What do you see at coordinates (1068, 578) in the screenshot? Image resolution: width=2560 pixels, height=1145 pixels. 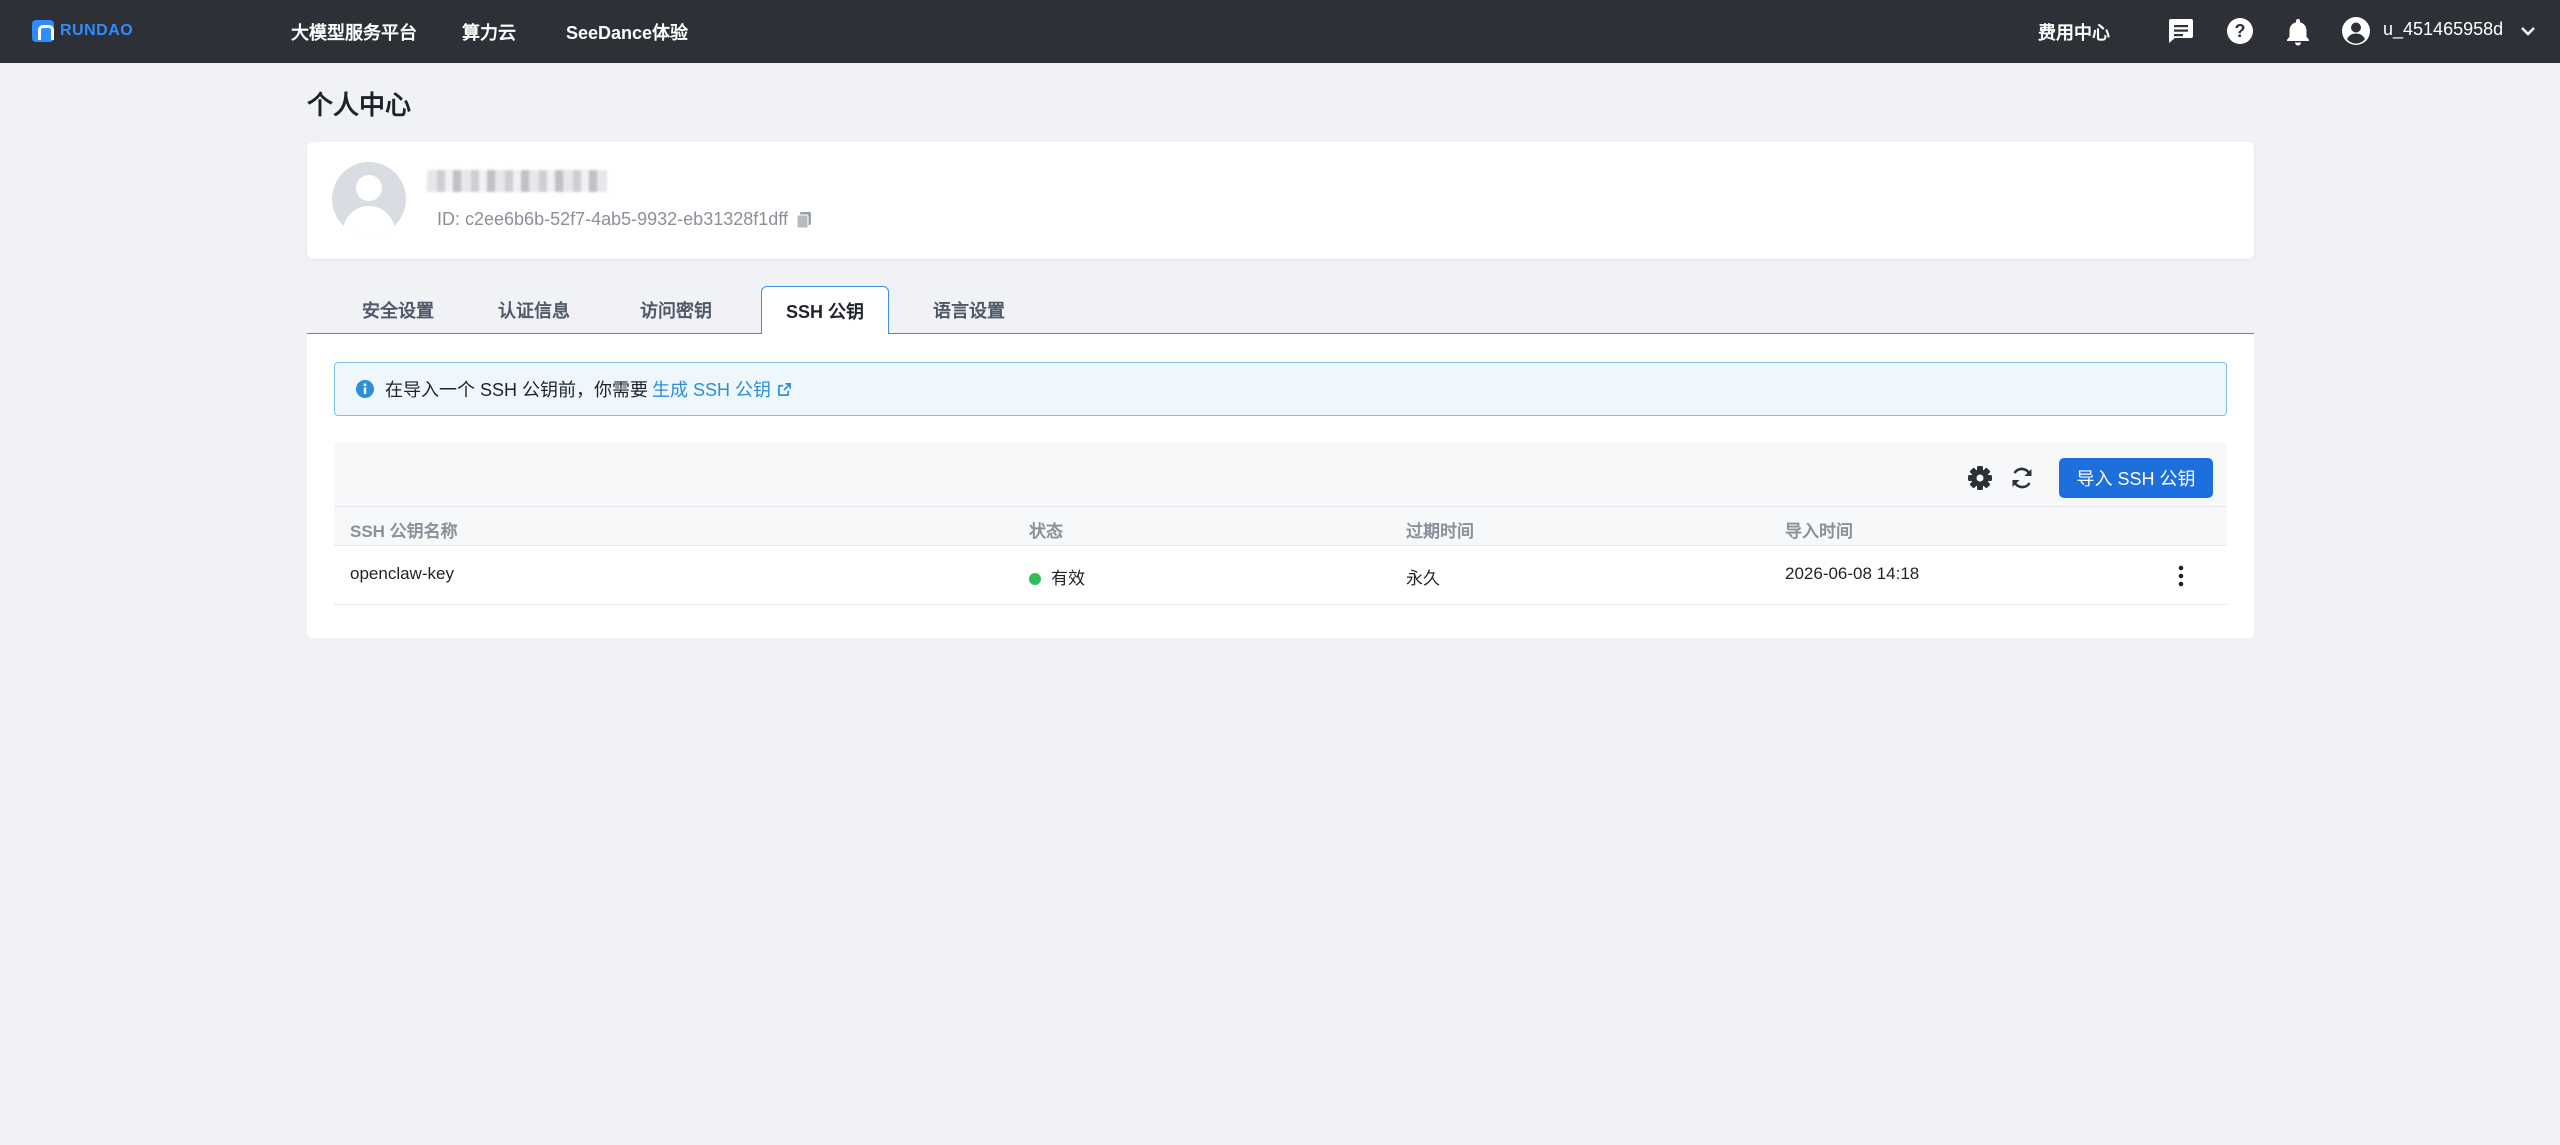 I see `status-text: 有效` at bounding box center [1068, 578].